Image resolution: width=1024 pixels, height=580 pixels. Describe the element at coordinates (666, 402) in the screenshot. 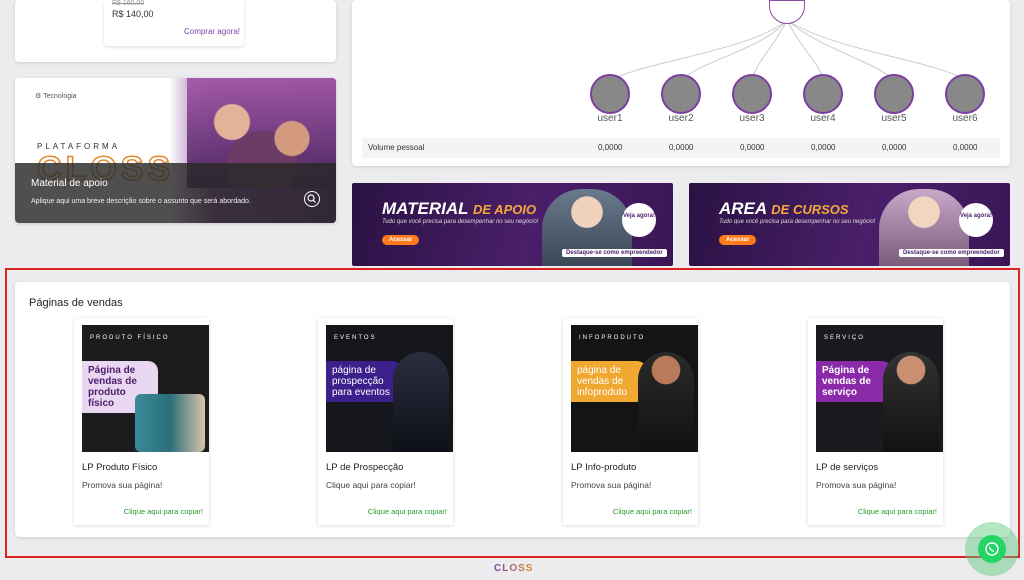

I see `woman-image` at that location.